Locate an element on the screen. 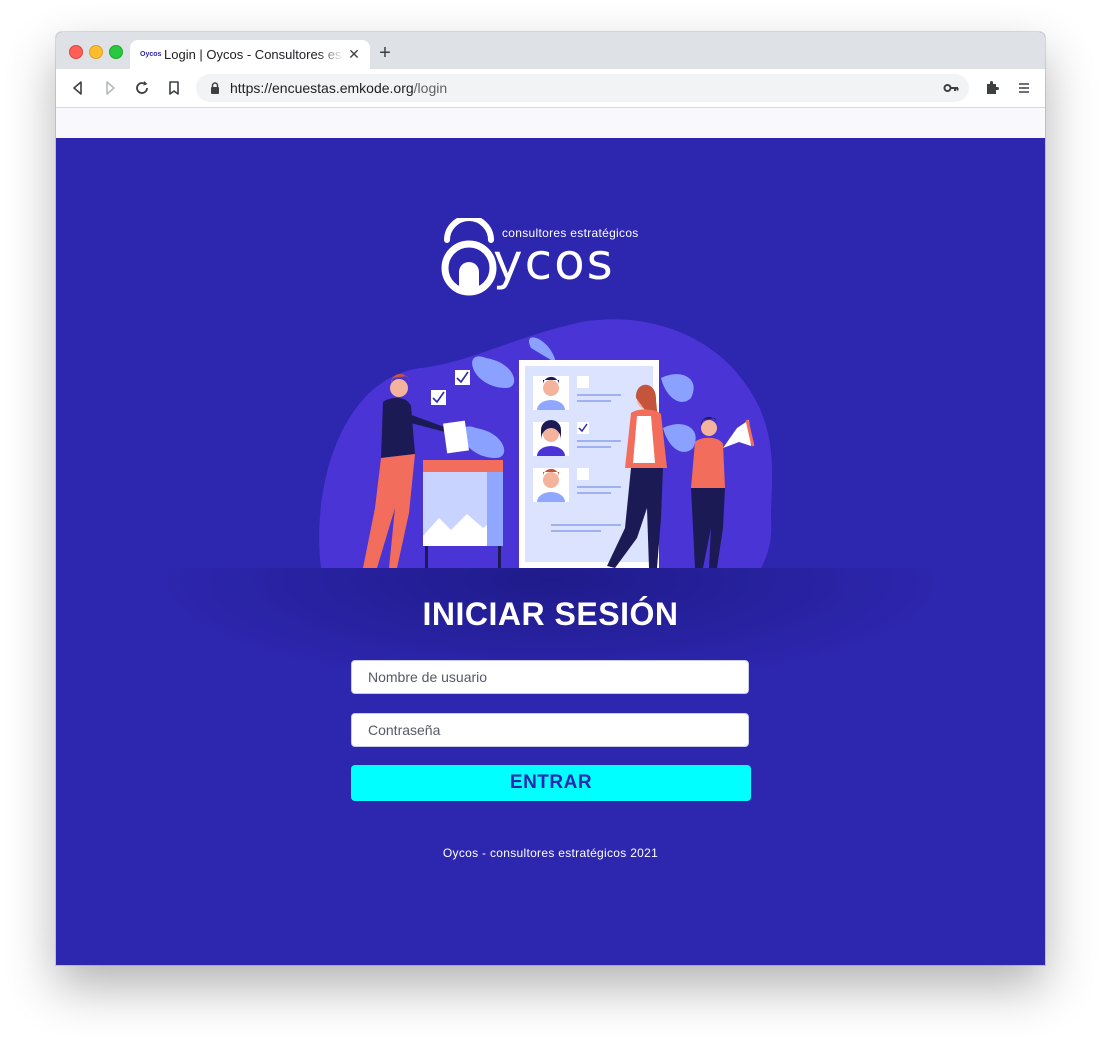 The width and height of the screenshot is (1101, 1045). maximize-window-button is located at coordinates (116, 52).